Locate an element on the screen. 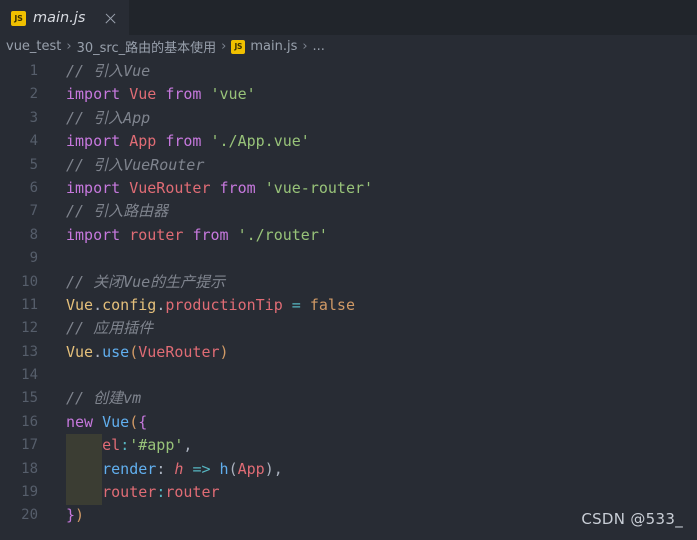 The height and width of the screenshot is (540, 697). code-line: 6 import VueRouter from 'vue-router' is located at coordinates (348, 188).